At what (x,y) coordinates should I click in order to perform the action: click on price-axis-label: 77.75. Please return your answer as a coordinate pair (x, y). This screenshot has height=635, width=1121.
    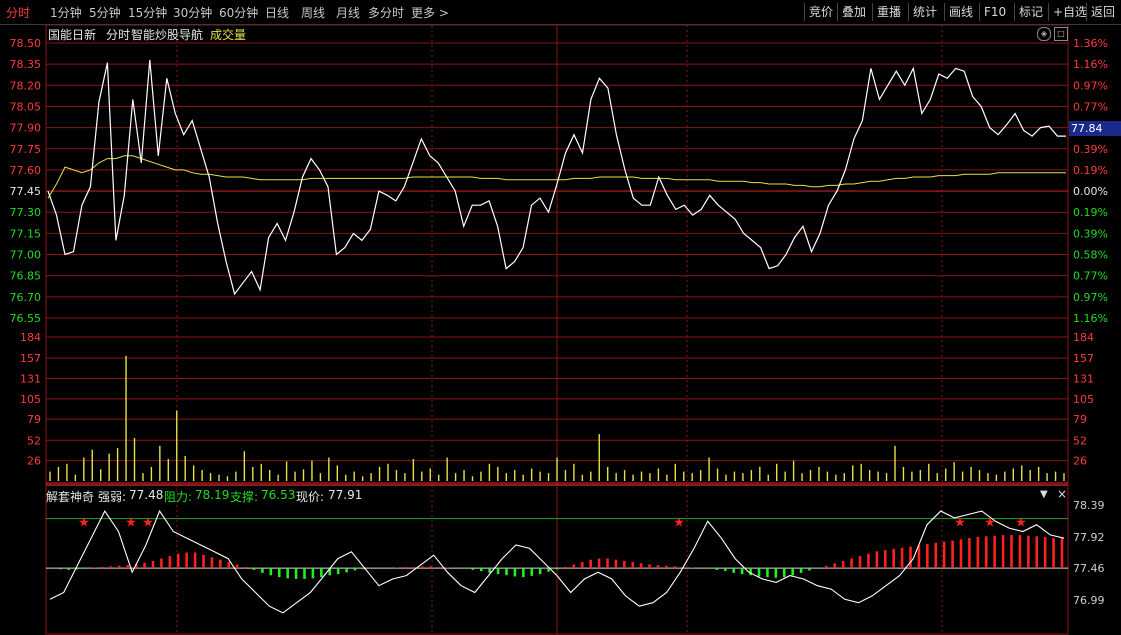
    Looking at the image, I should click on (26, 149).